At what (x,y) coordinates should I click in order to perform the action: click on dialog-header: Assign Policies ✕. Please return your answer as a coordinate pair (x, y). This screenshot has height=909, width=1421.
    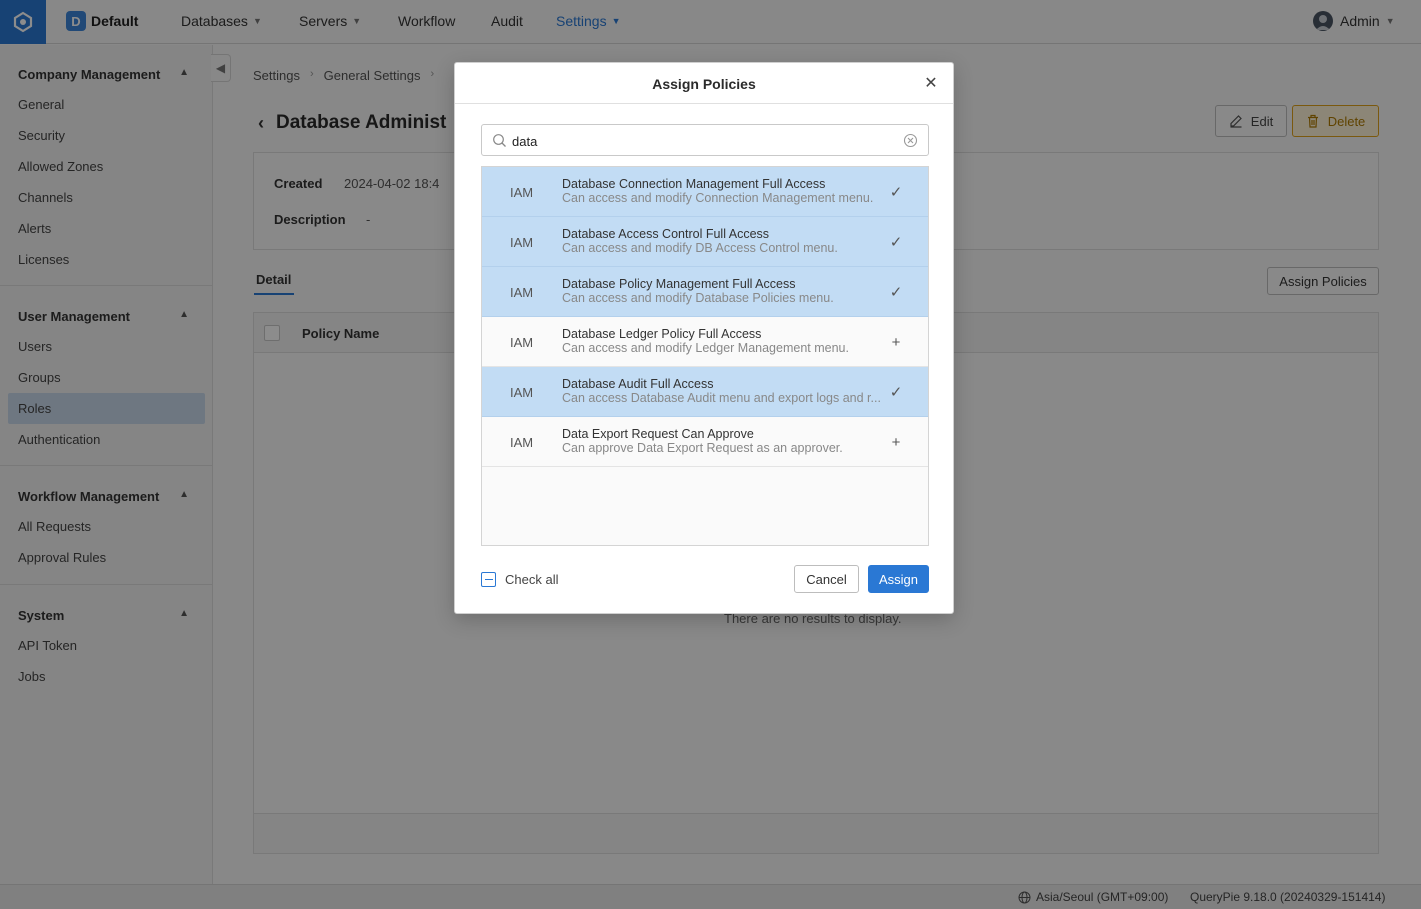
    Looking at the image, I should click on (704, 83).